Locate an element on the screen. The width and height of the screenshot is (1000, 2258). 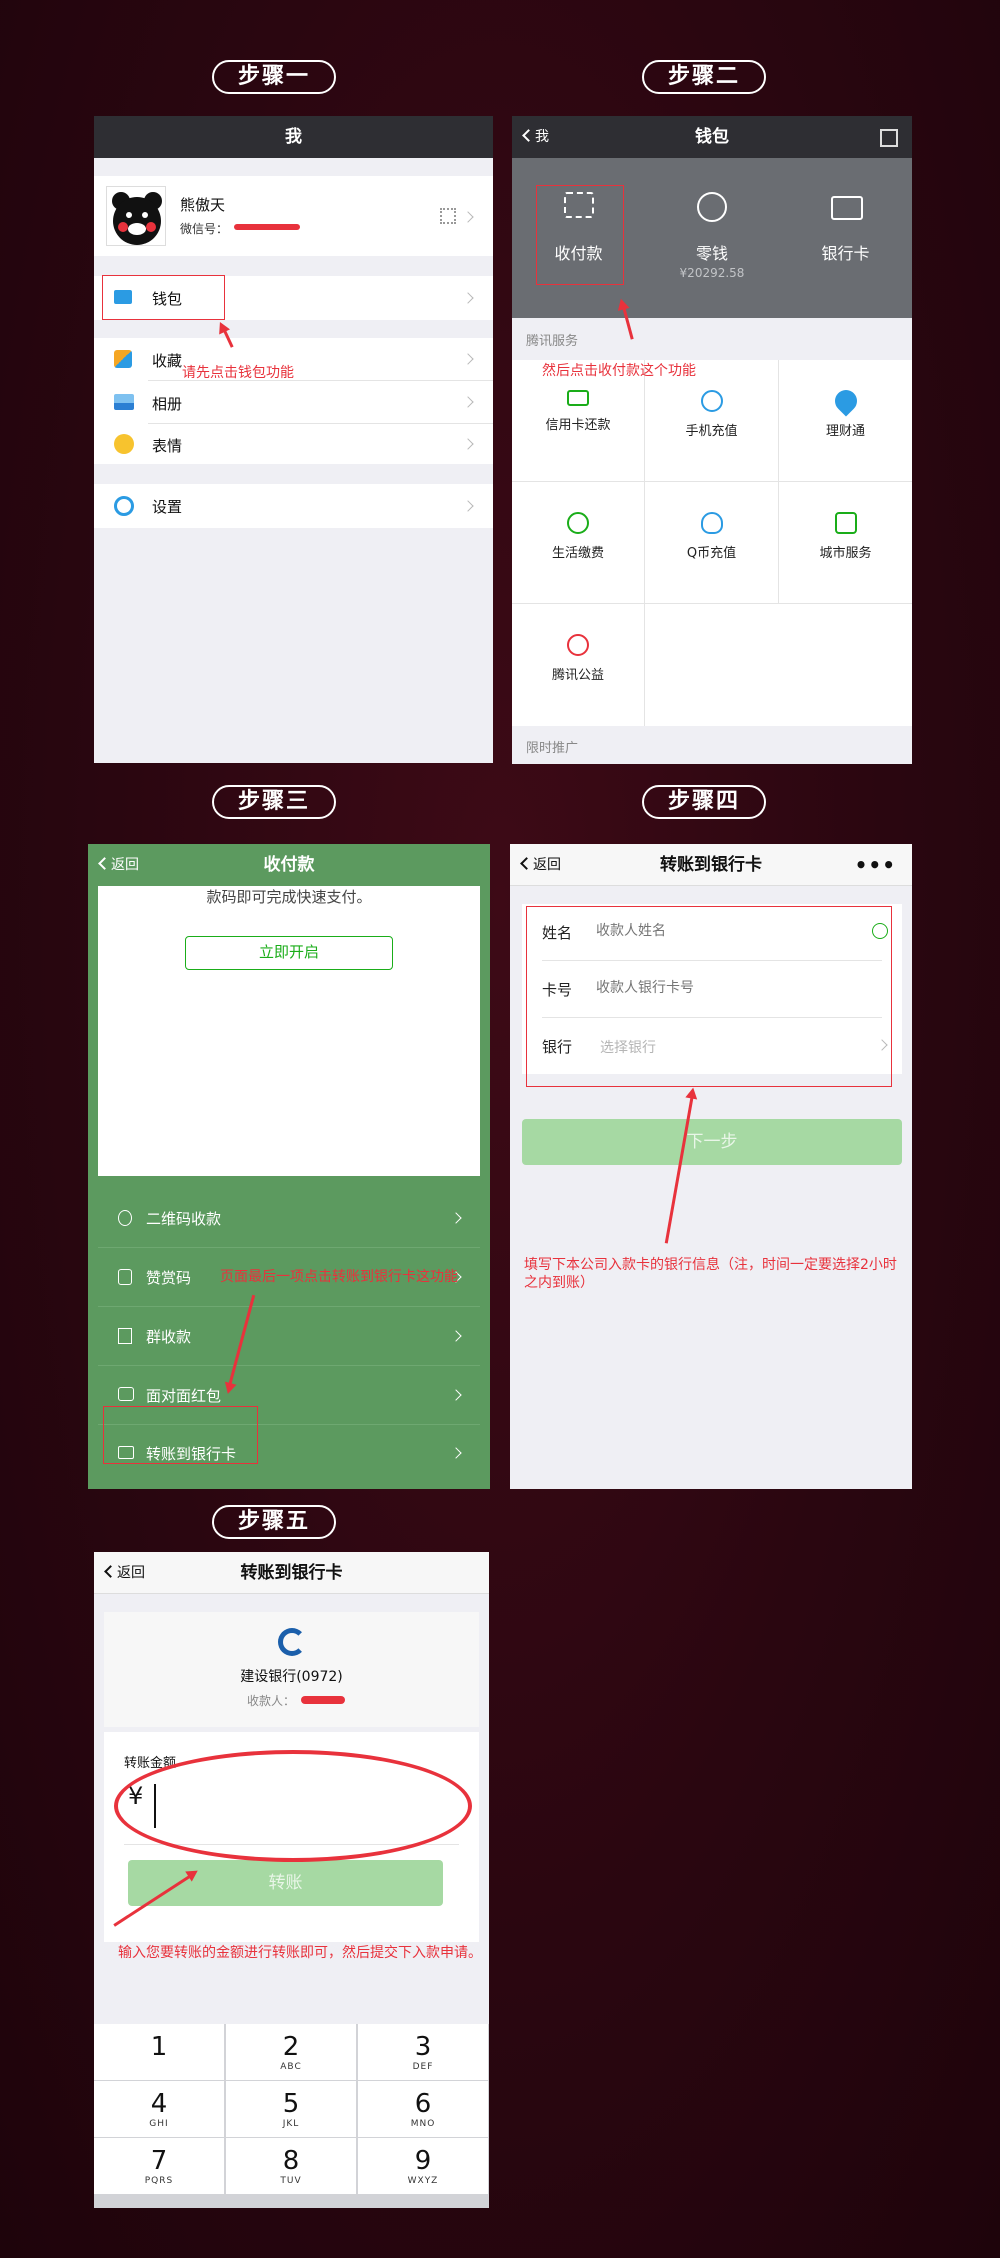
pay-navbar: 返回 收付款 is located at coordinates (289, 865).